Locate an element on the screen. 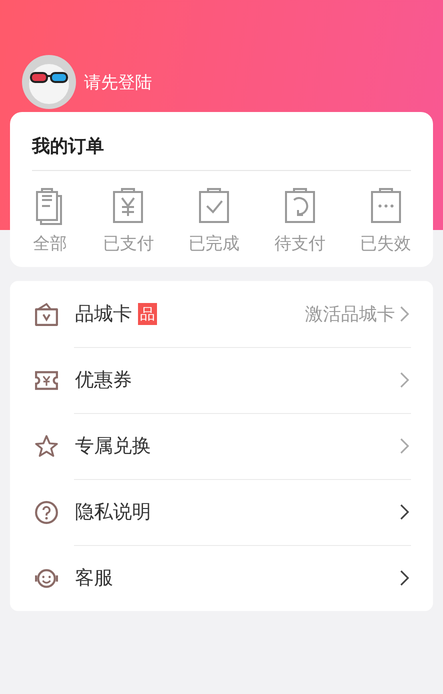 This screenshot has height=694, width=443. order-status-button: 已支付 is located at coordinates (128, 220).